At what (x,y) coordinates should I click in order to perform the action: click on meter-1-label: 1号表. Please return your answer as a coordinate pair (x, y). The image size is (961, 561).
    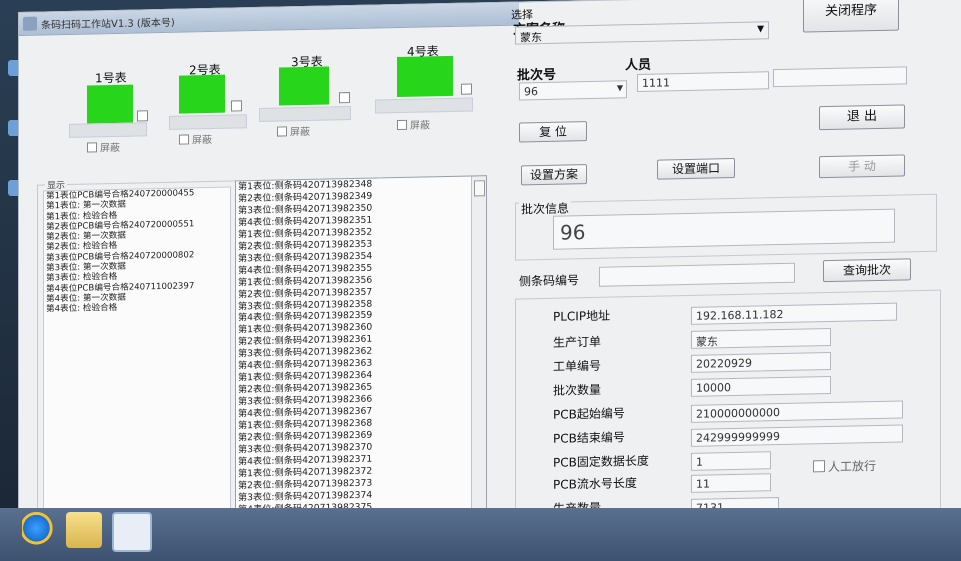
    Looking at the image, I should click on (111, 78).